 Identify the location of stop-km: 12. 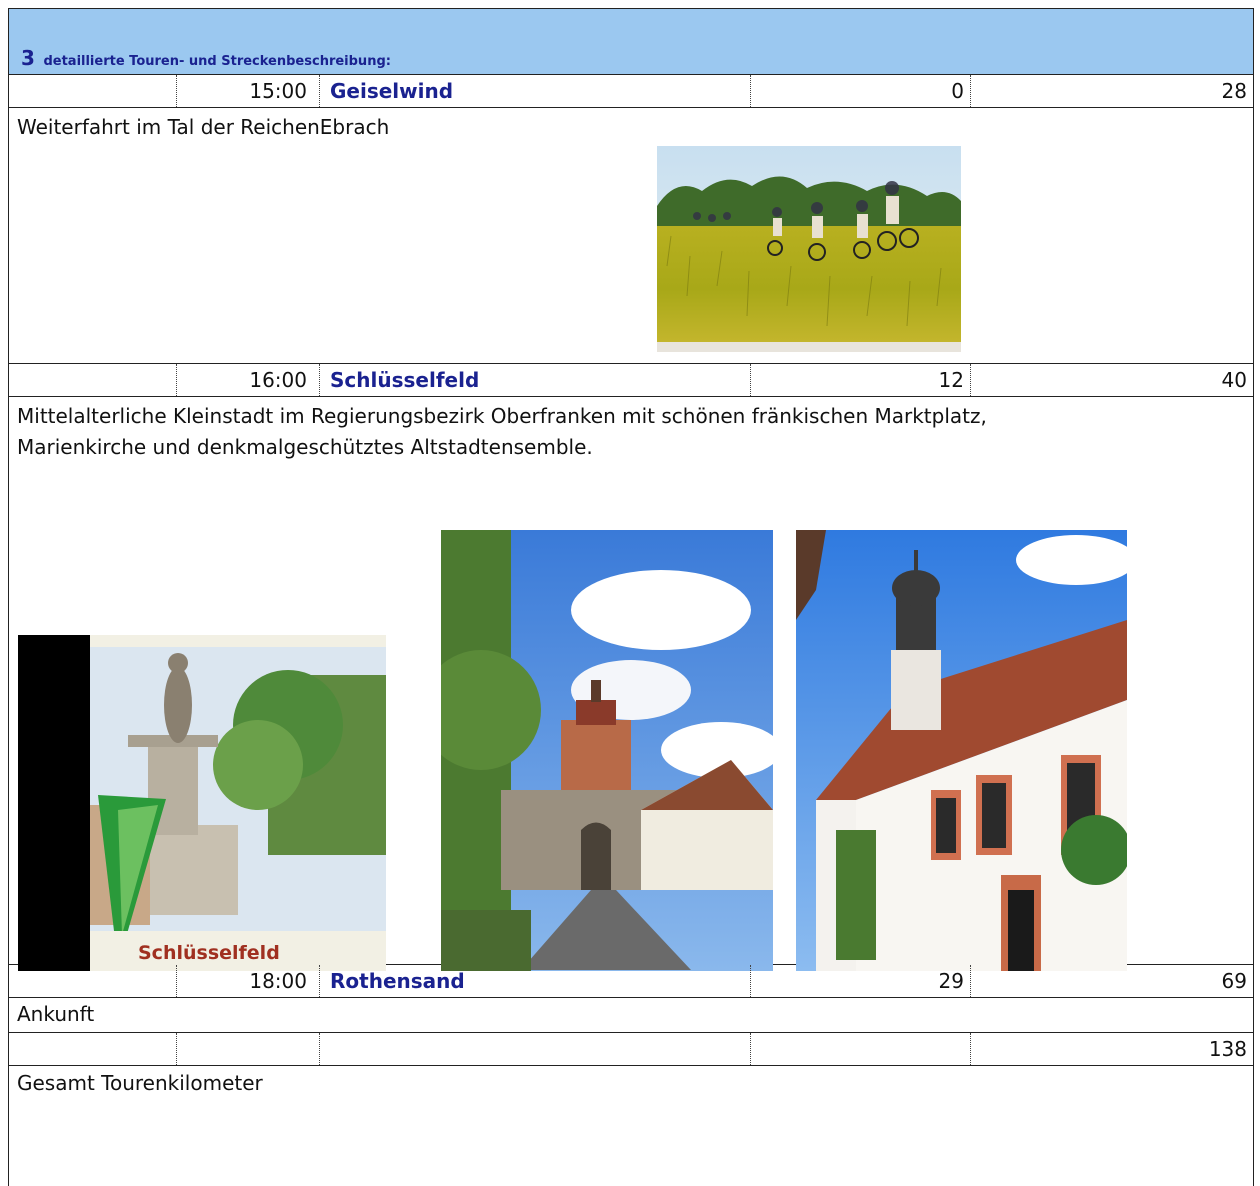
(861, 380).